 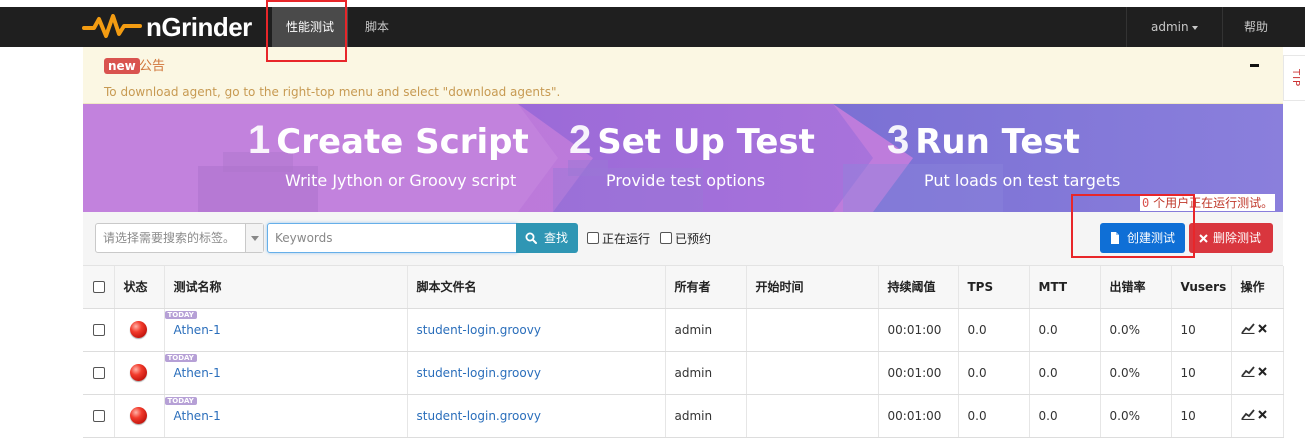 I want to click on step-subtitle: Put loads on test targets, so click(x=1022, y=180).